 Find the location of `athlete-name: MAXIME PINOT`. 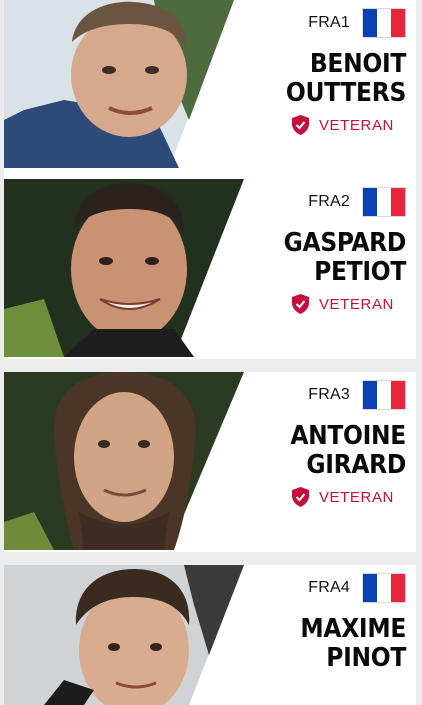

athlete-name: MAXIME PINOT is located at coordinates (353, 644).